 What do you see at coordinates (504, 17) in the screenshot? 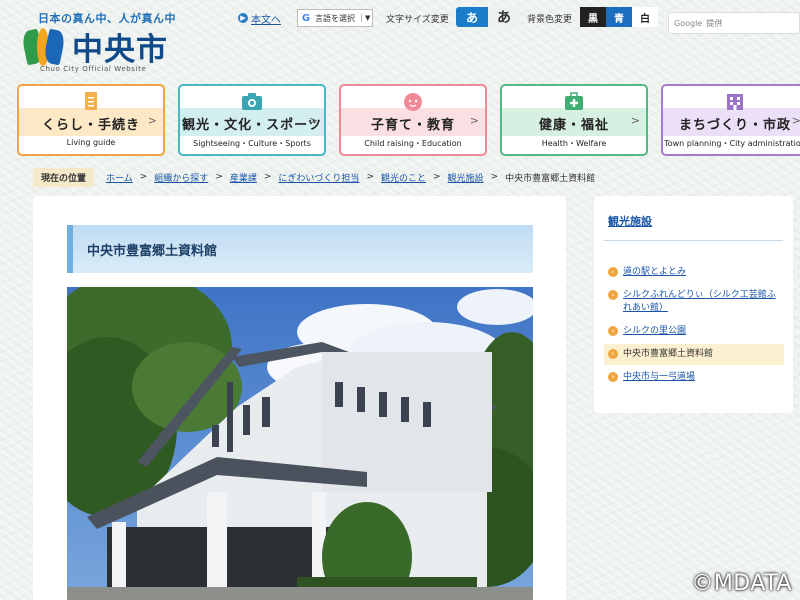
I see `font-size-large-button: あ` at bounding box center [504, 17].